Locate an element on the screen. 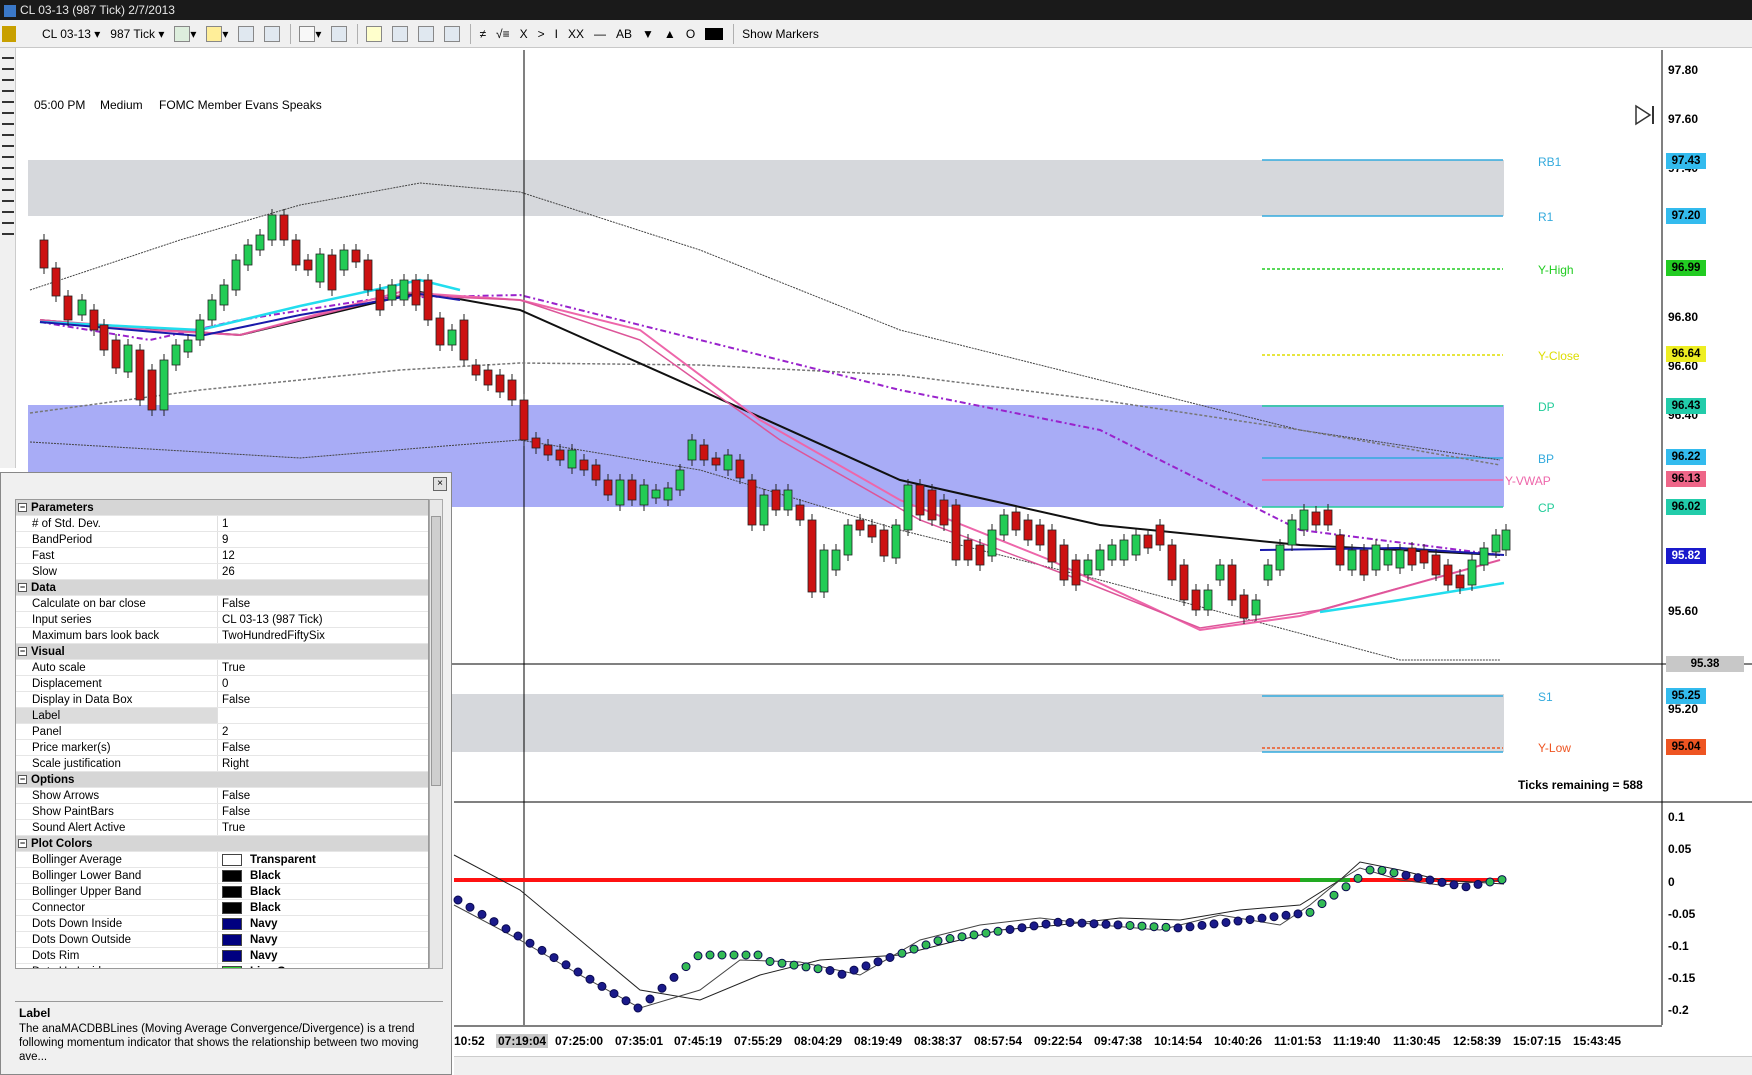 The height and width of the screenshot is (1075, 1752). property-row: Connector Black is located at coordinates (222, 908).